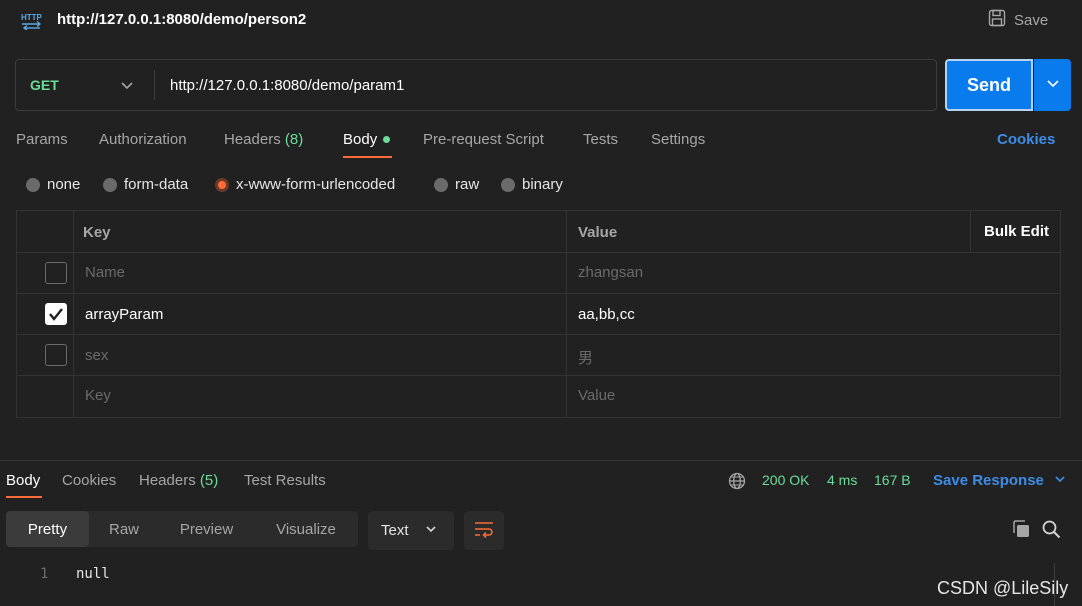 The image size is (1082, 606). What do you see at coordinates (785, 480) in the screenshot?
I see `status-code: 200 OK` at bounding box center [785, 480].